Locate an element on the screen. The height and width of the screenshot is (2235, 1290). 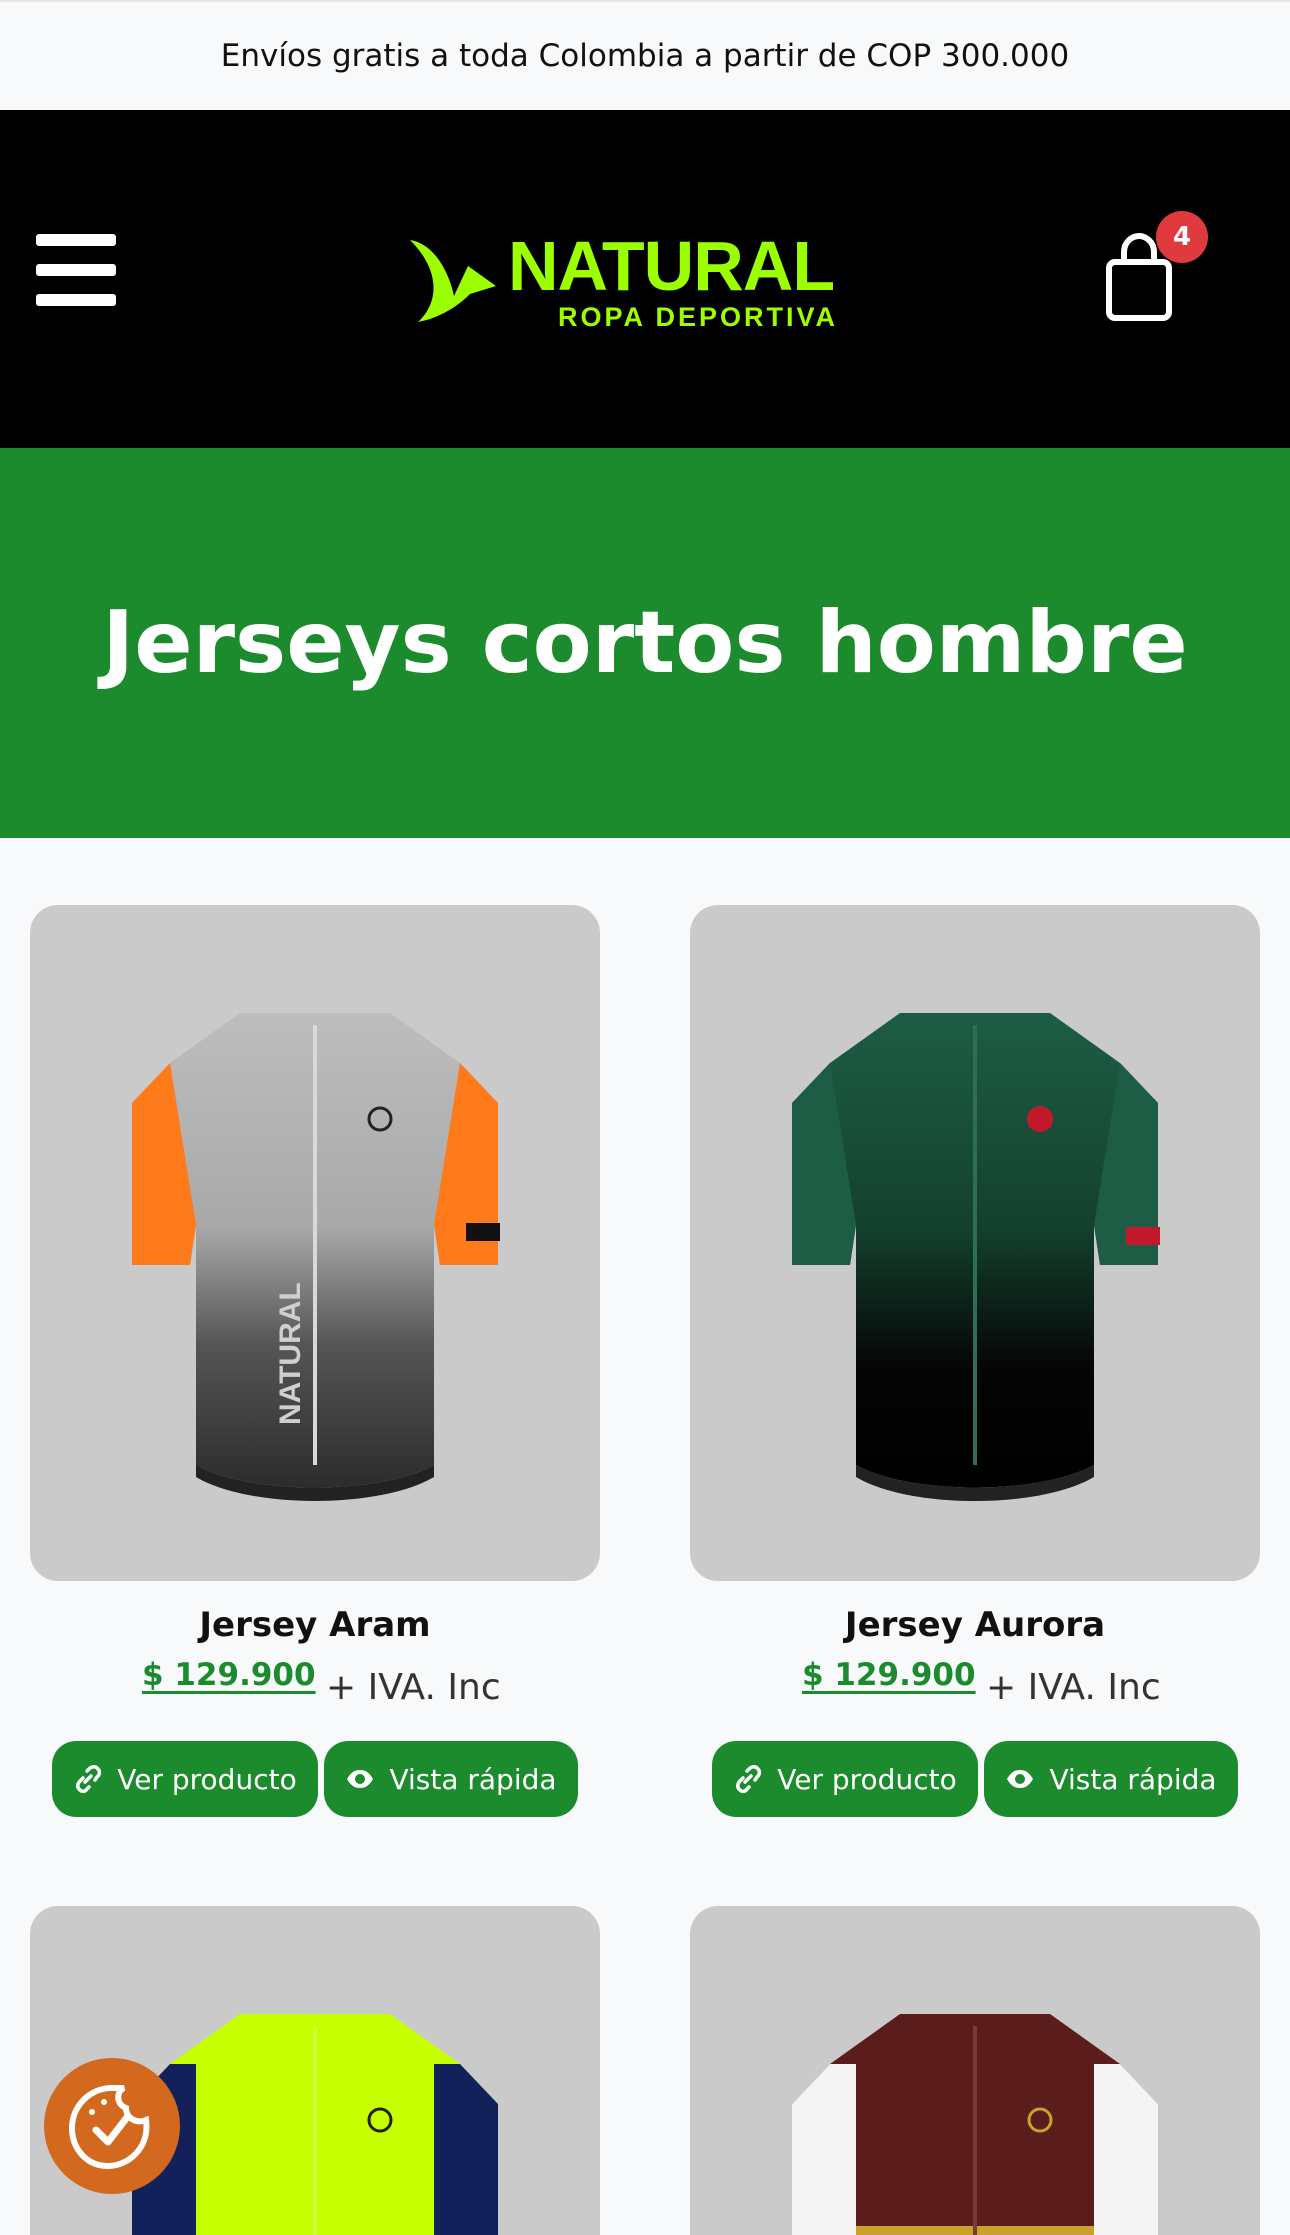
natural-logo: NATURAL ROPA DEPORTIVA is located at coordinates (648, 281).